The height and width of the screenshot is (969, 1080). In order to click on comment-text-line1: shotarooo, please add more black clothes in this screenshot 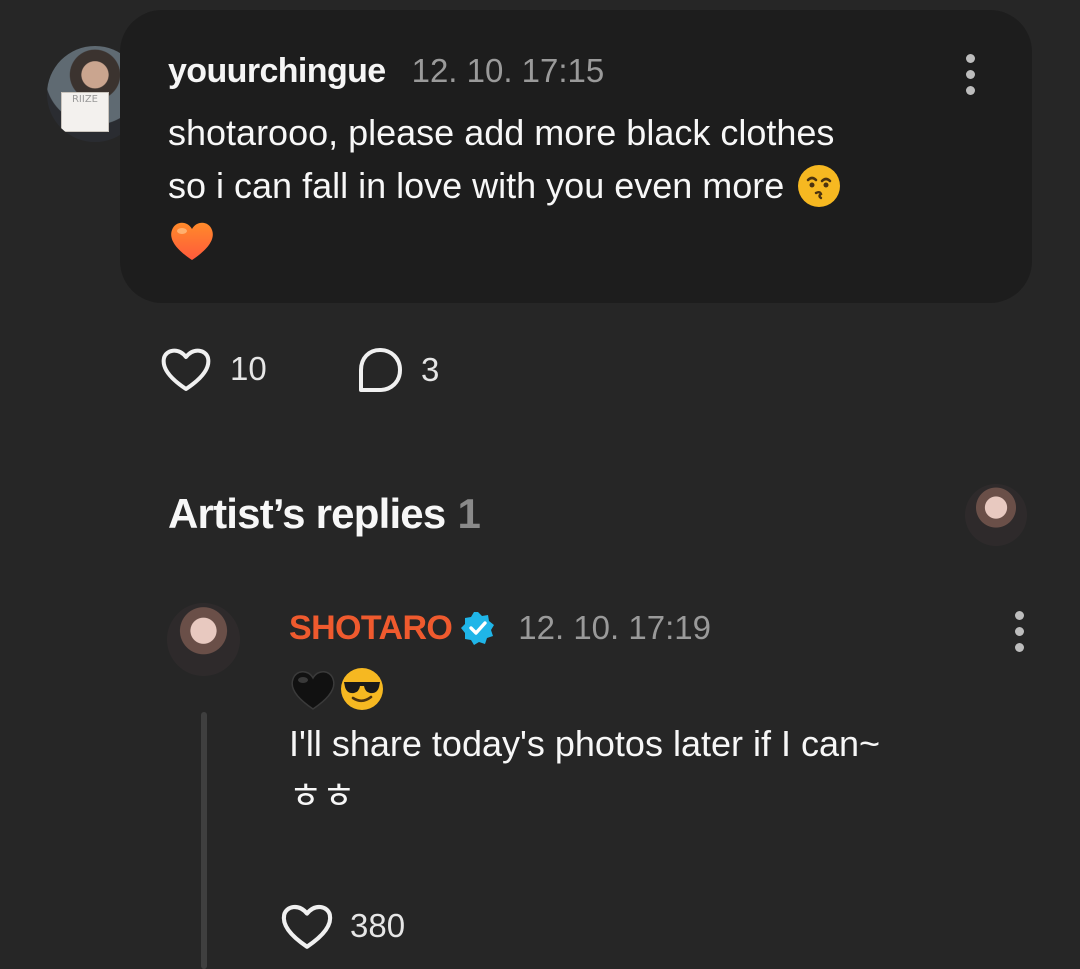, I will do `click(501, 132)`.